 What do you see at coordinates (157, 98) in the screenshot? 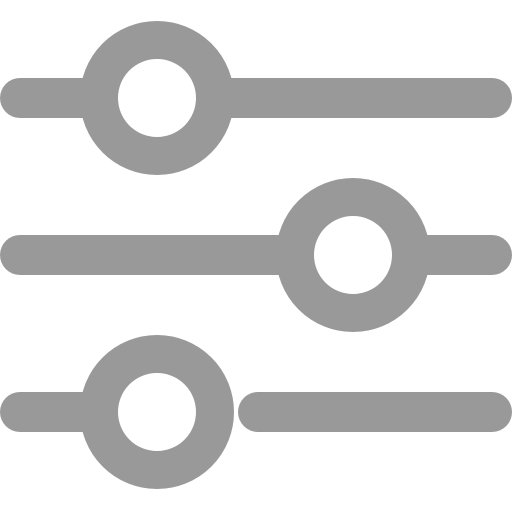
I see `slider-top-knob` at bounding box center [157, 98].